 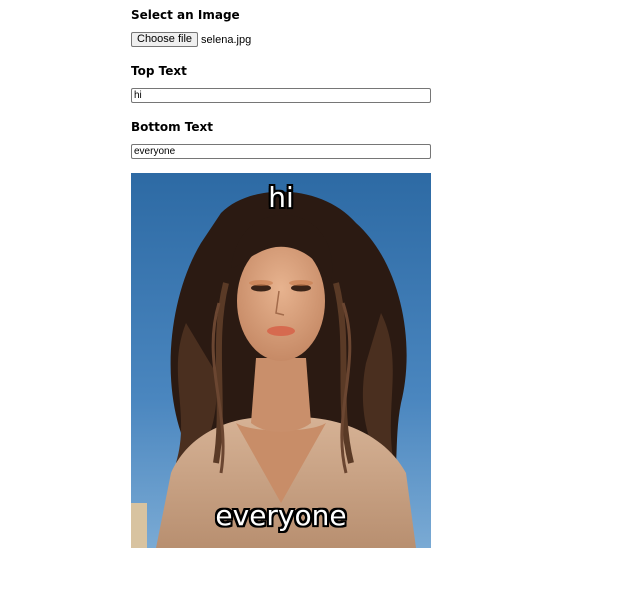 What do you see at coordinates (281, 95) in the screenshot?
I see `top-text-input` at bounding box center [281, 95].